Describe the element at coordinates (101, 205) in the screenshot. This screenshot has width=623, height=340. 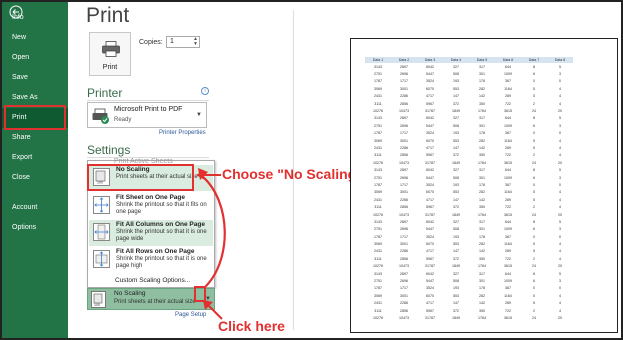
I see `fit-sheet-icon` at that location.